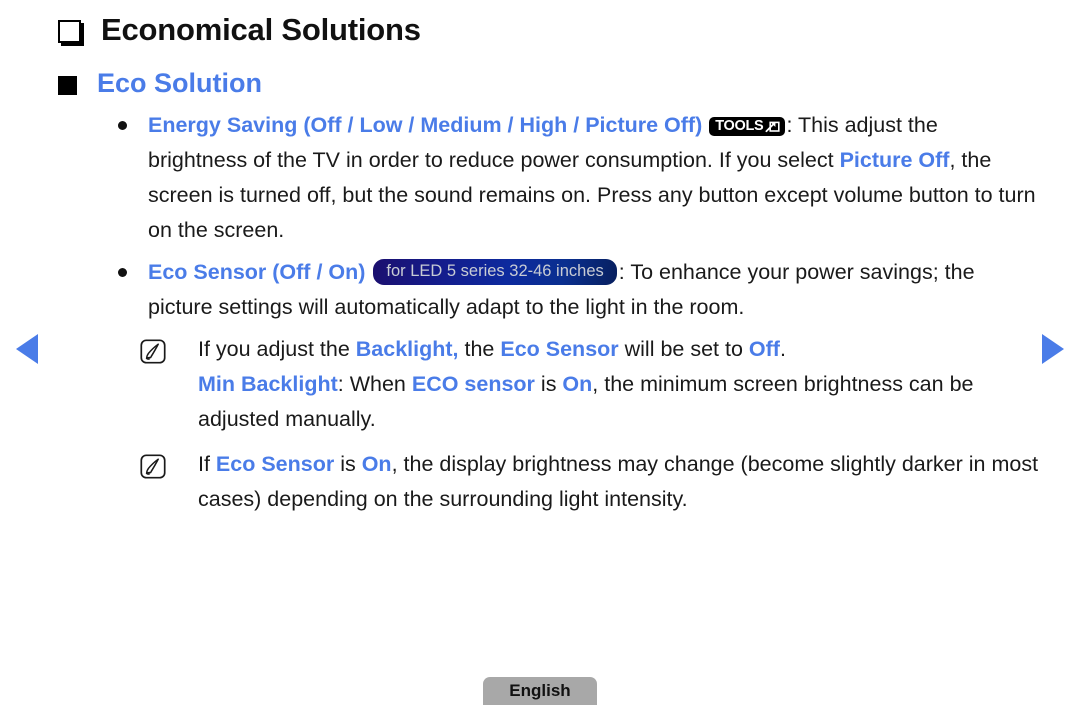 Image resolution: width=1080 pixels, height=705 pixels. I want to click on note-text-min-backlight-2: is, so click(548, 384).